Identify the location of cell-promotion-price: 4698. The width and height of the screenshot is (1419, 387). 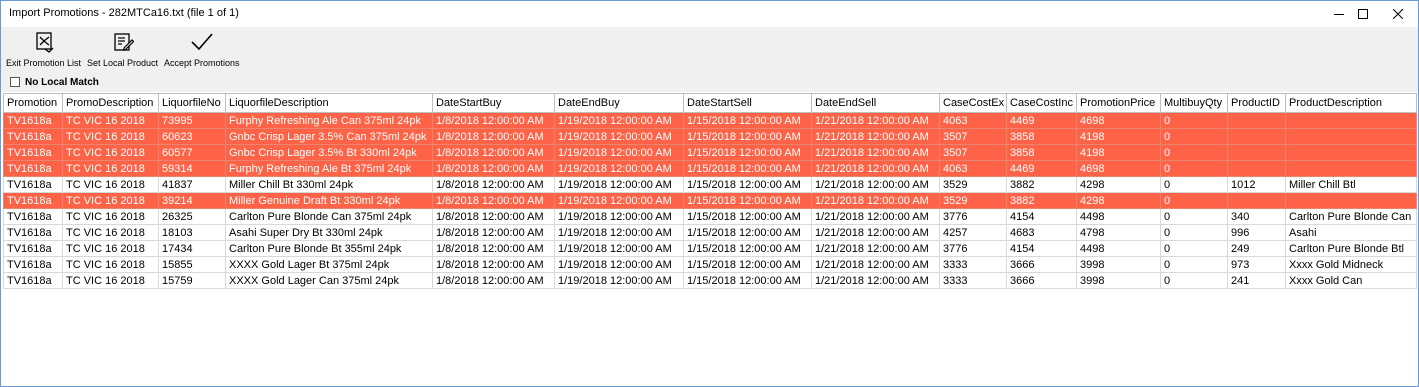
(1118, 120).